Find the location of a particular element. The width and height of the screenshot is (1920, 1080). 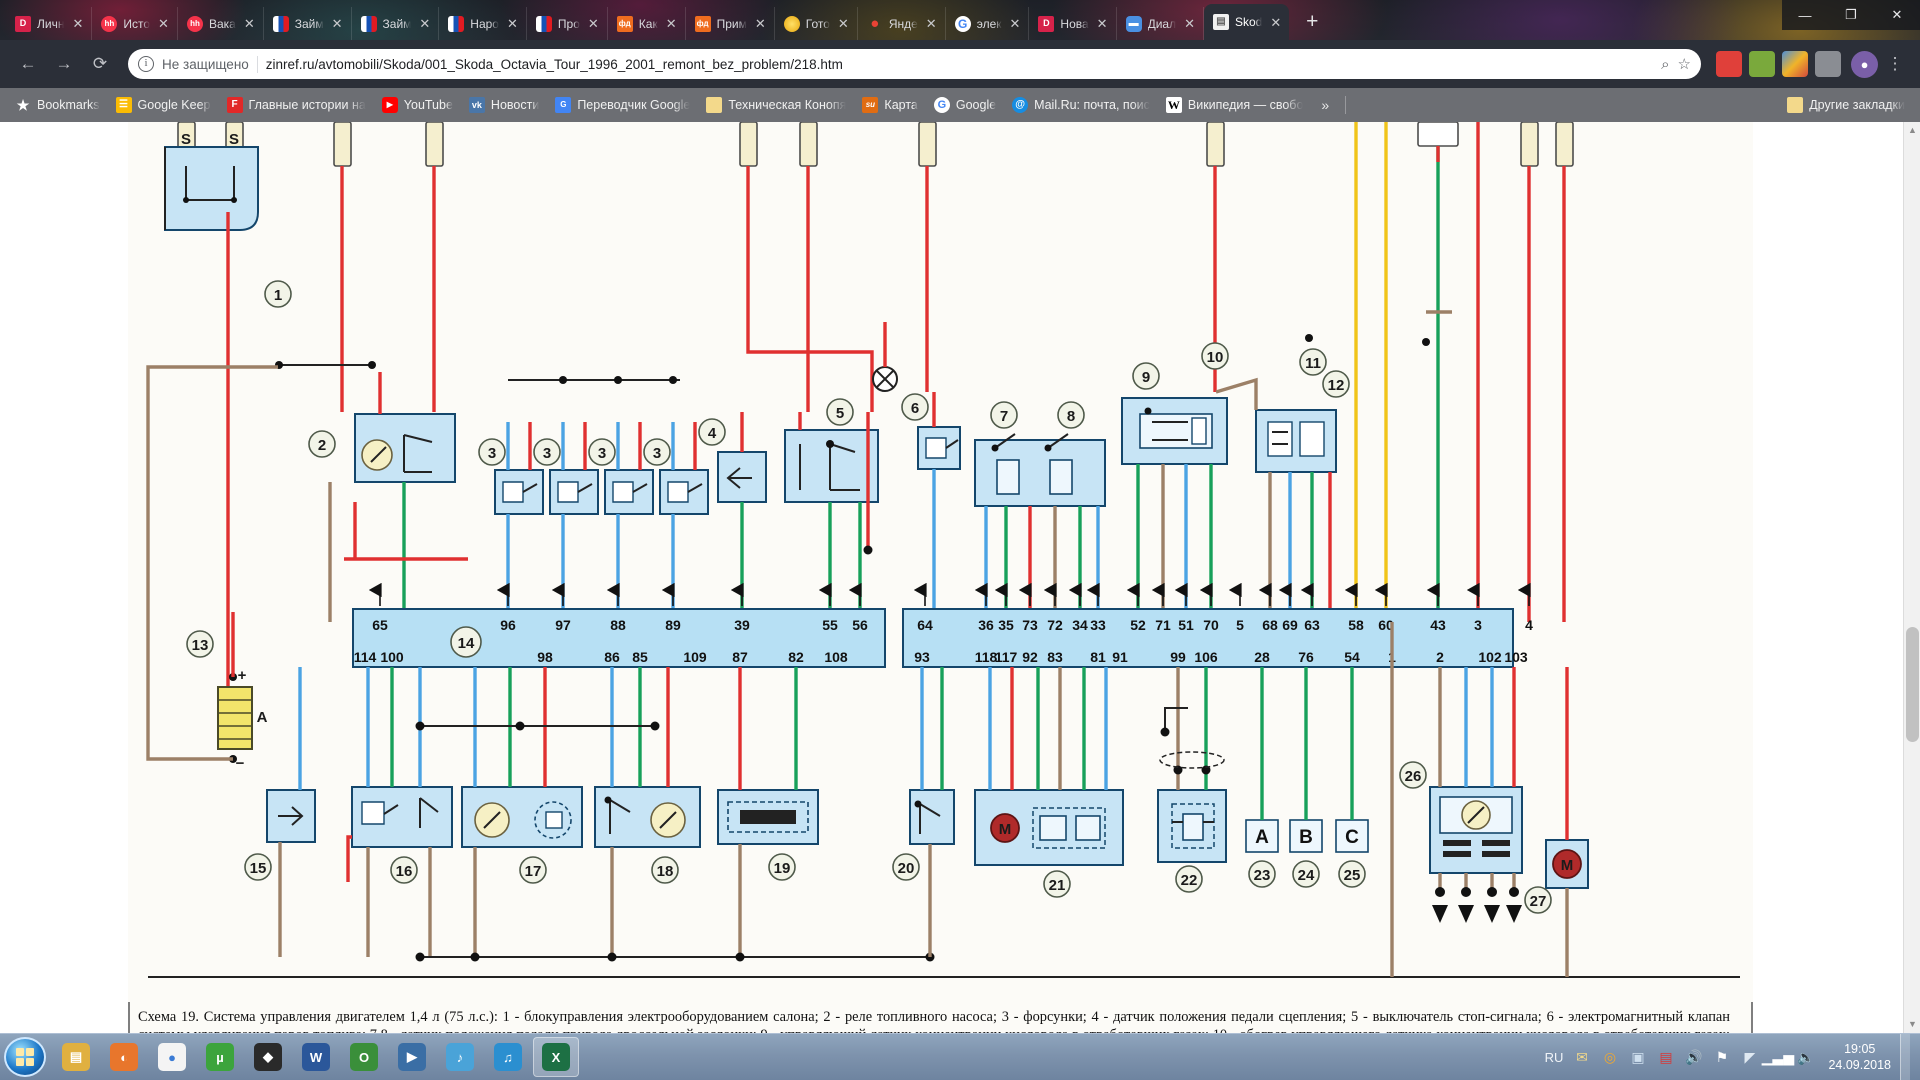

taskbar-app-music: ♪ is located at coordinates (460, 1057).